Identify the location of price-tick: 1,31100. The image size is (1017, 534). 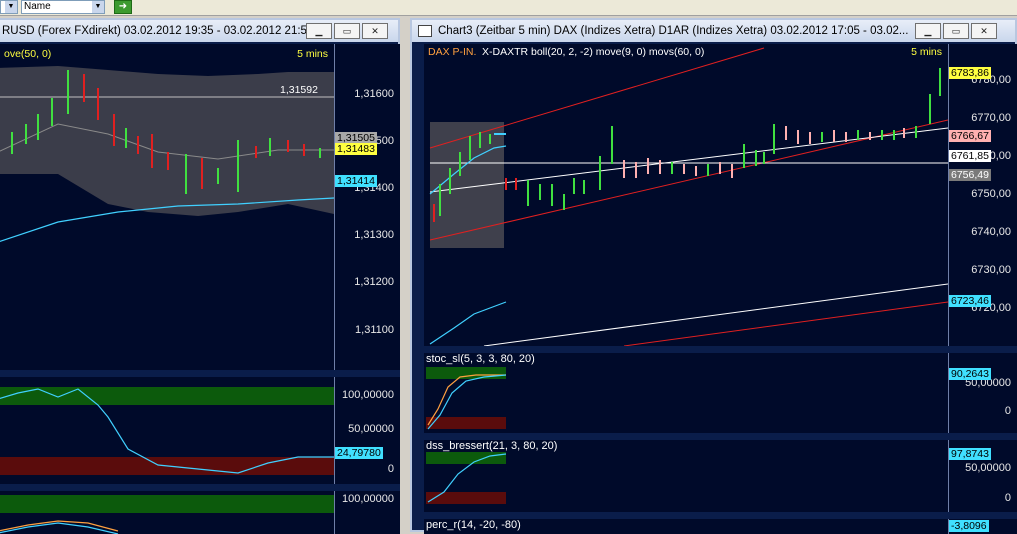
(374, 330).